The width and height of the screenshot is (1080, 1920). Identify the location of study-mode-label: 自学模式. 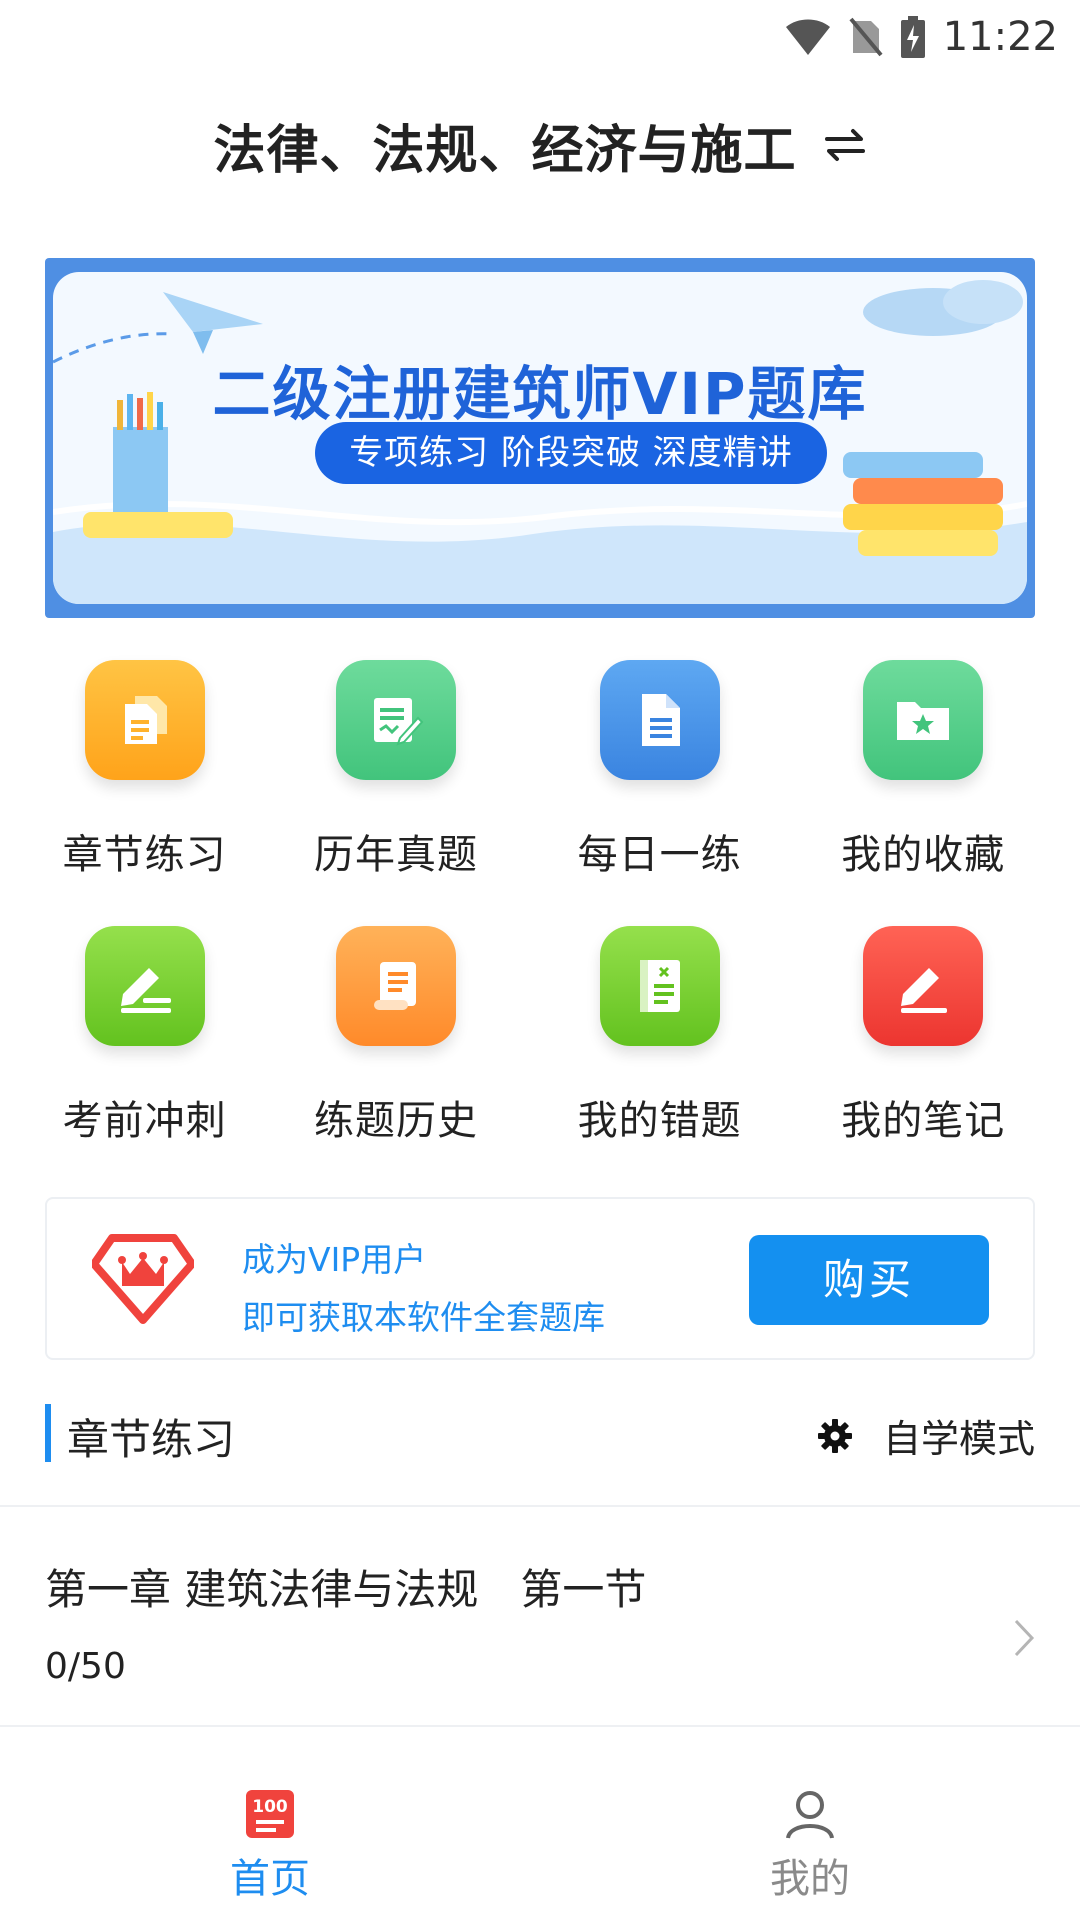
(958, 1439).